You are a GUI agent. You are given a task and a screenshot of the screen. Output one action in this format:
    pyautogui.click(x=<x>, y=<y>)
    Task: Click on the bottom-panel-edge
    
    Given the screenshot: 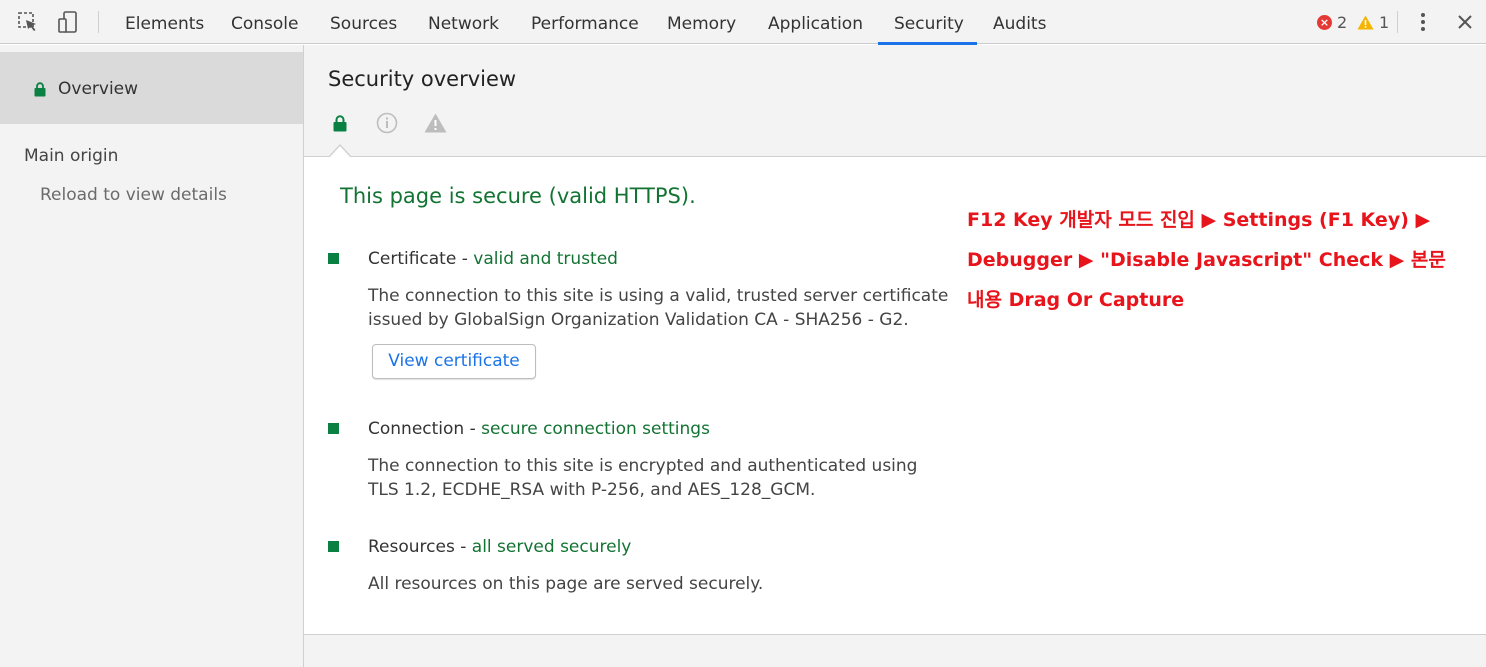 What is the action you would take?
    pyautogui.click(x=895, y=650)
    